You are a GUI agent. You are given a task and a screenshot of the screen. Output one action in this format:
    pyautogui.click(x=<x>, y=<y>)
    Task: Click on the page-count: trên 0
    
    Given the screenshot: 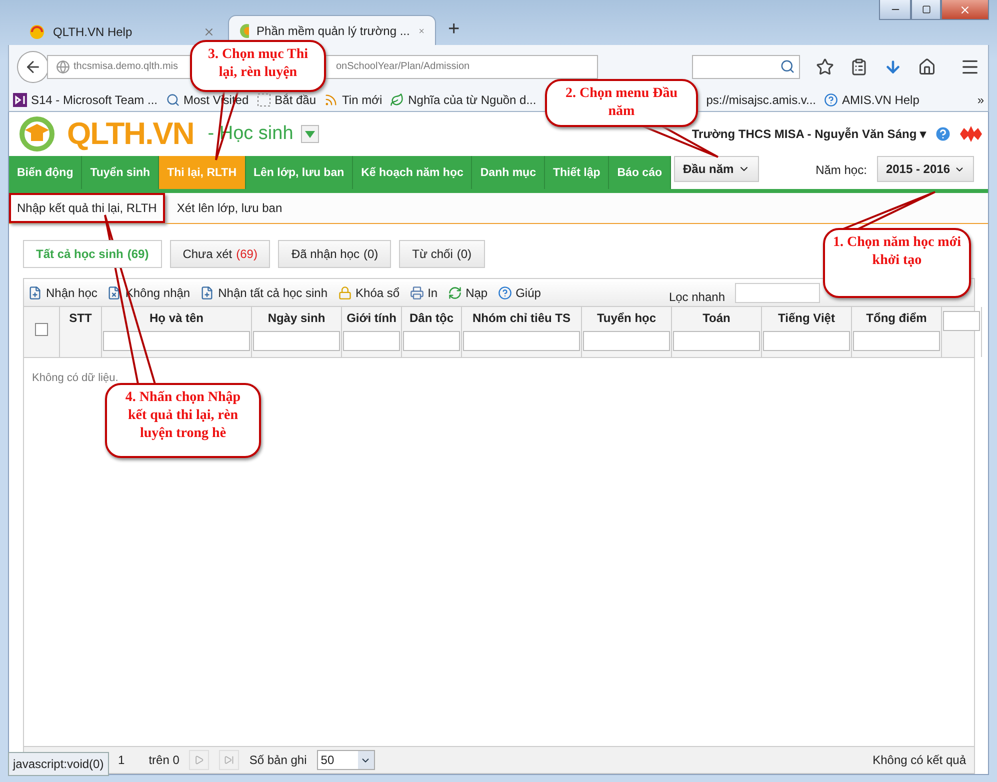 What is the action you would take?
    pyautogui.click(x=164, y=760)
    